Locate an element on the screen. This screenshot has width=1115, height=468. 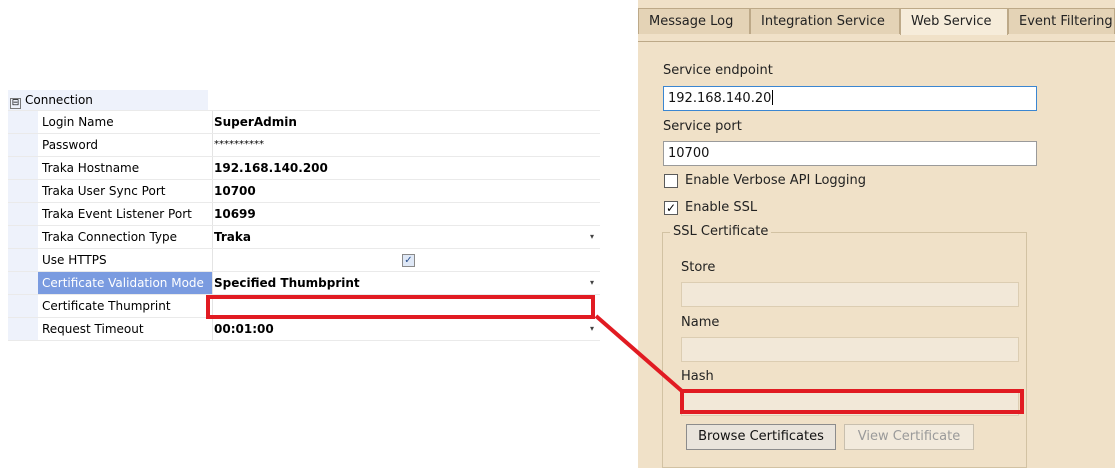
connector-line is located at coordinates (639, 354).